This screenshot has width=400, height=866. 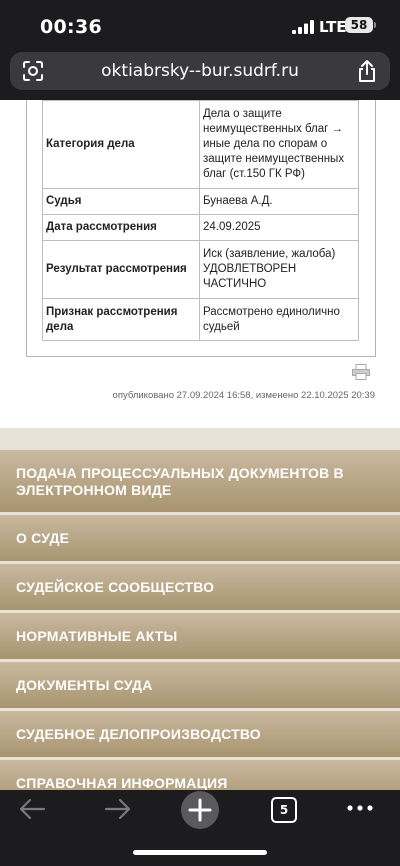 I want to click on menu-item-about-court: О СУДЕ, so click(x=200, y=539).